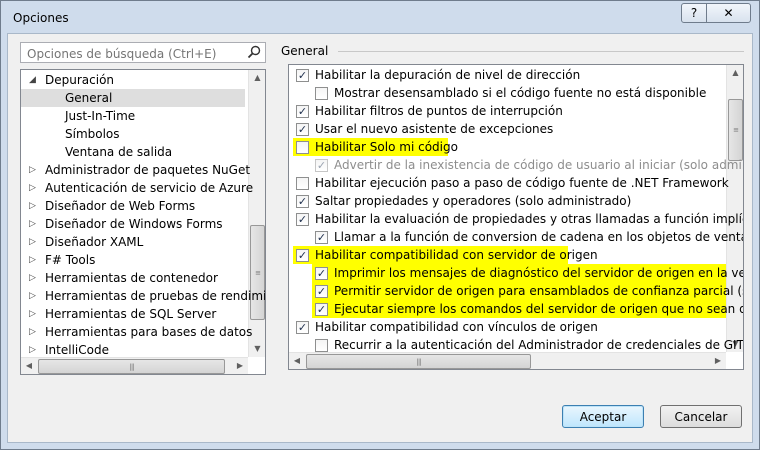 Image resolution: width=762 pixels, height=452 pixels. Describe the element at coordinates (149, 332) in the screenshot. I see `tree-item-label: Herramientas para bases de datos` at that location.